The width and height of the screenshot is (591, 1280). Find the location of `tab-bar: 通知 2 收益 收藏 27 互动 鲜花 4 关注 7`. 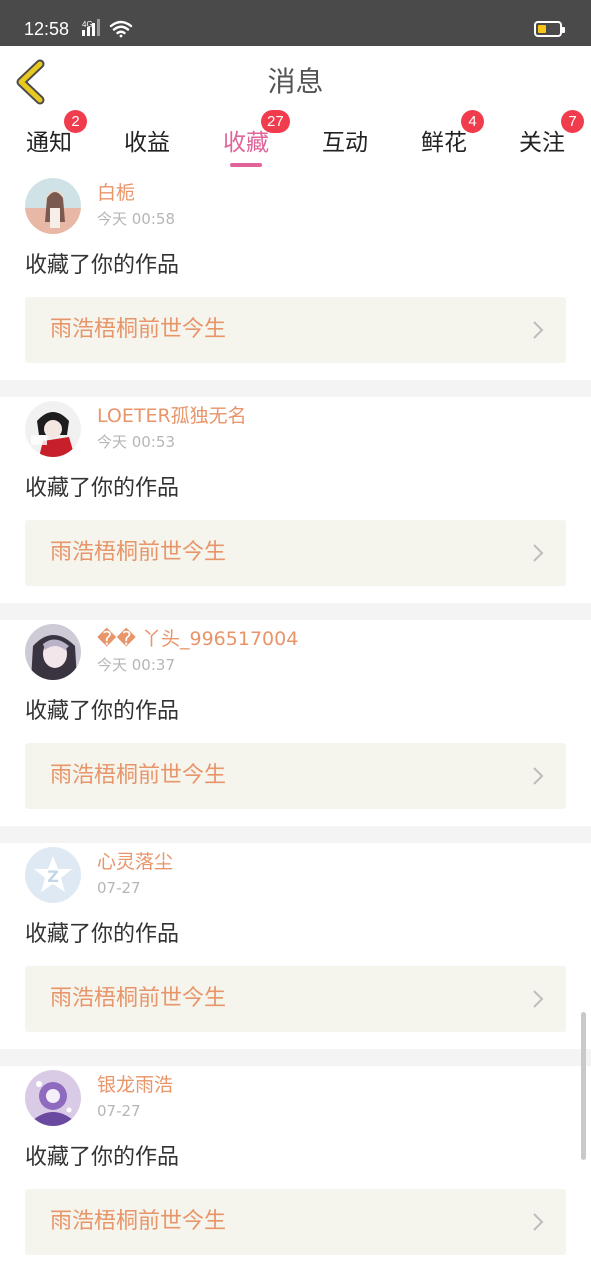

tab-bar: 通知 2 收益 收藏 27 互动 鲜花 4 关注 7 is located at coordinates (295, 142).